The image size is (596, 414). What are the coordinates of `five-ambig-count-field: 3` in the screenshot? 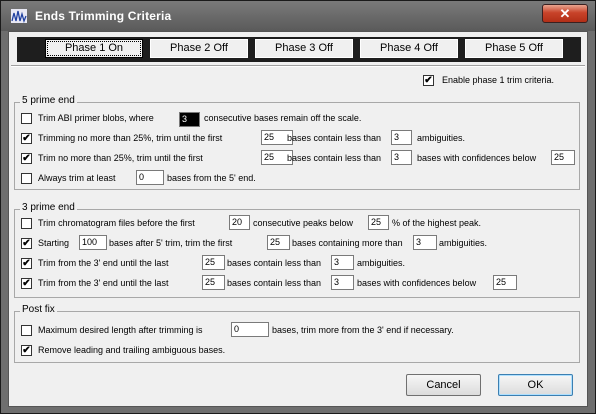 It's located at (401, 137).